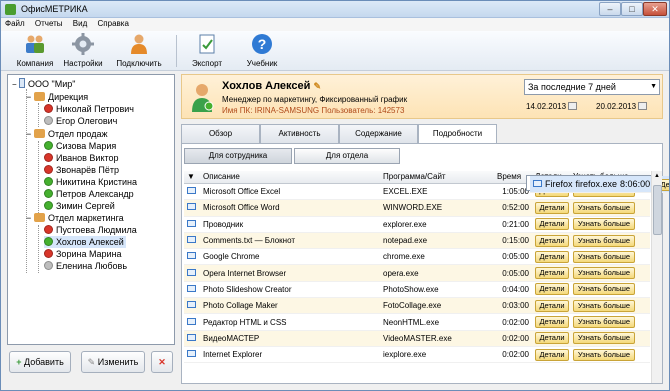 The width and height of the screenshot is (670, 391). Describe the element at coordinates (457, 134) in the screenshot. I see `tab-details: Подробности` at that location.